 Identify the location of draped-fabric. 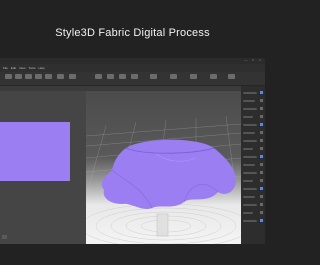
(168, 174).